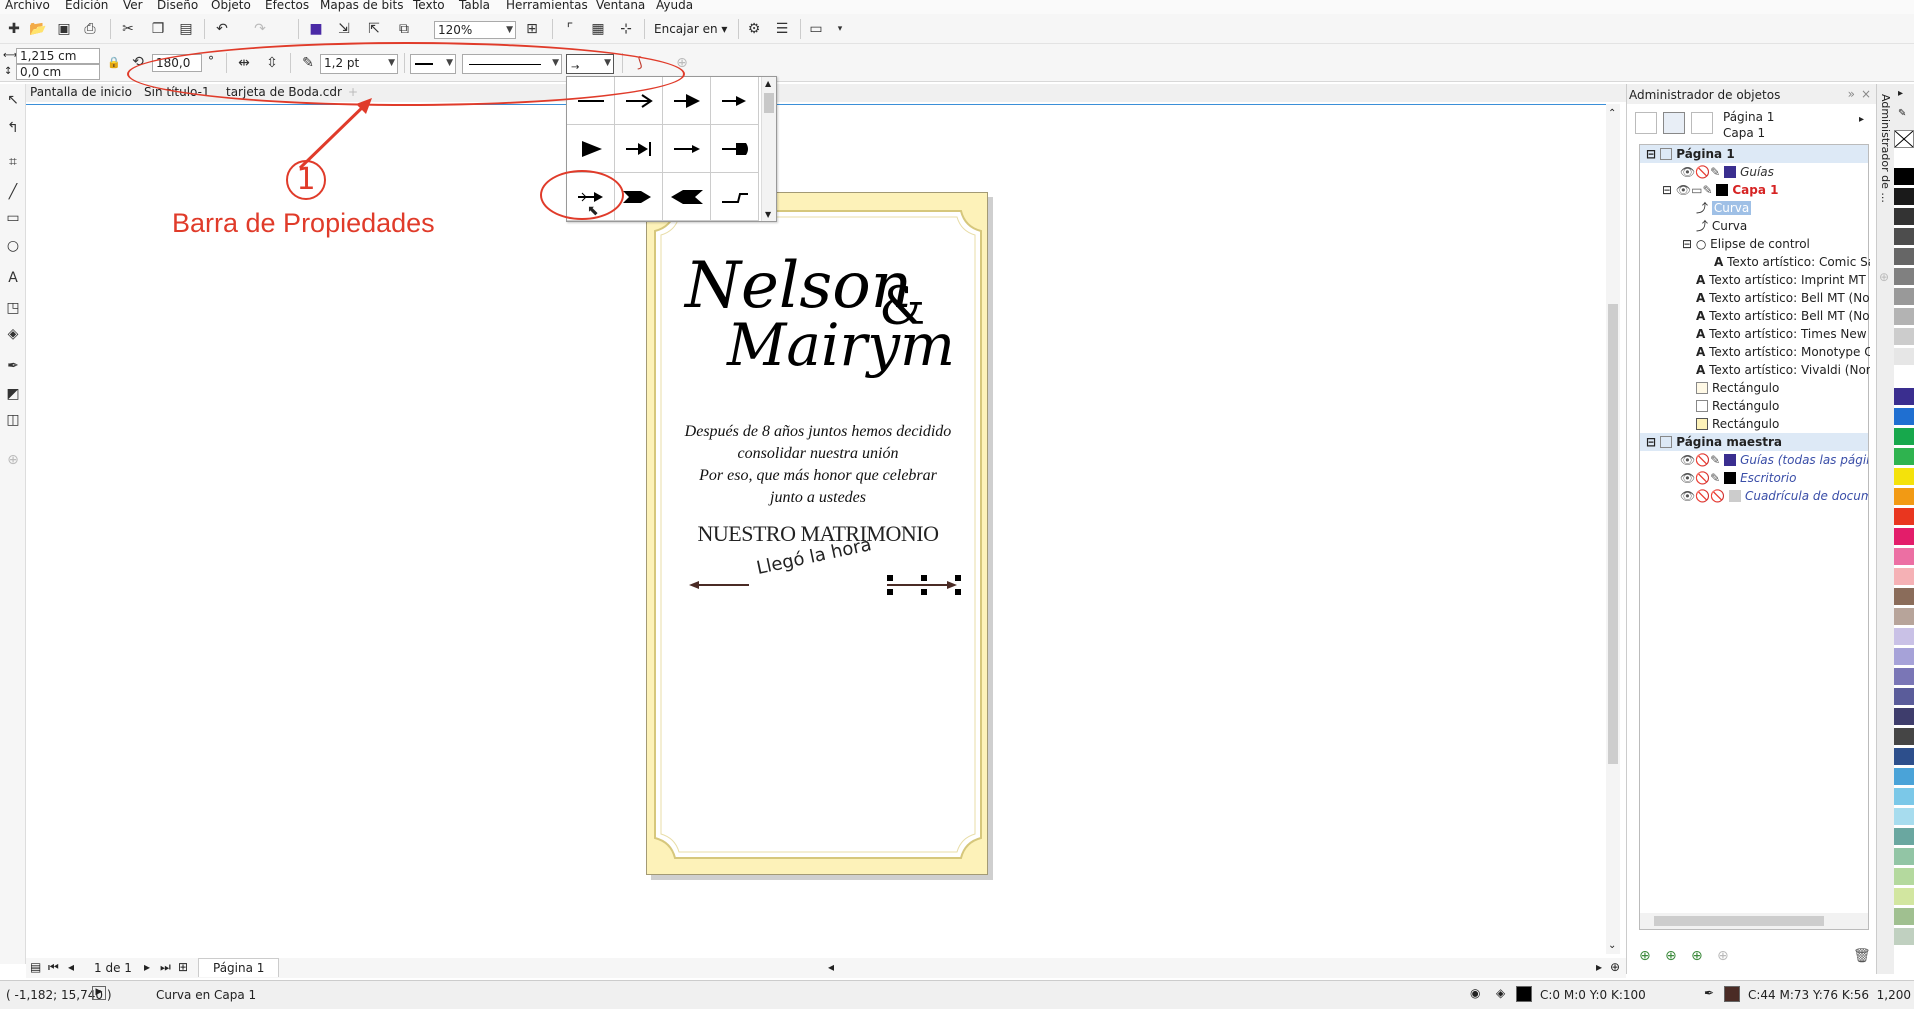 This screenshot has height=1009, width=1914. Describe the element at coordinates (133, 5) in the screenshot. I see `menu-ver: Ver` at that location.